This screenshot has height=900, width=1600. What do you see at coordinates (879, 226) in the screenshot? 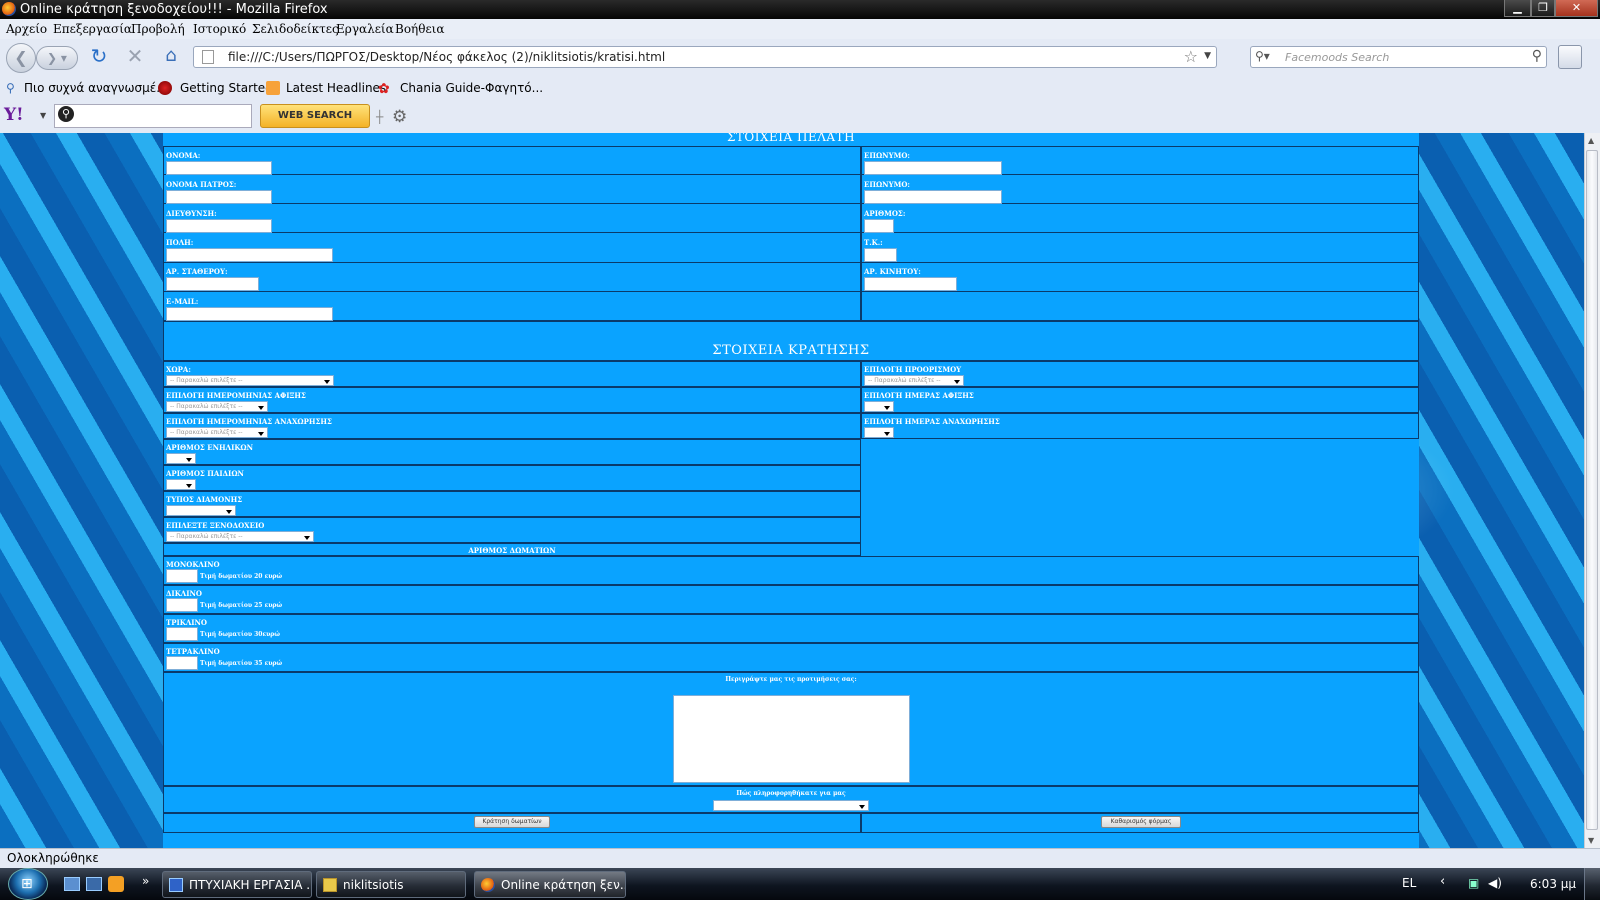
I see `number-input` at bounding box center [879, 226].